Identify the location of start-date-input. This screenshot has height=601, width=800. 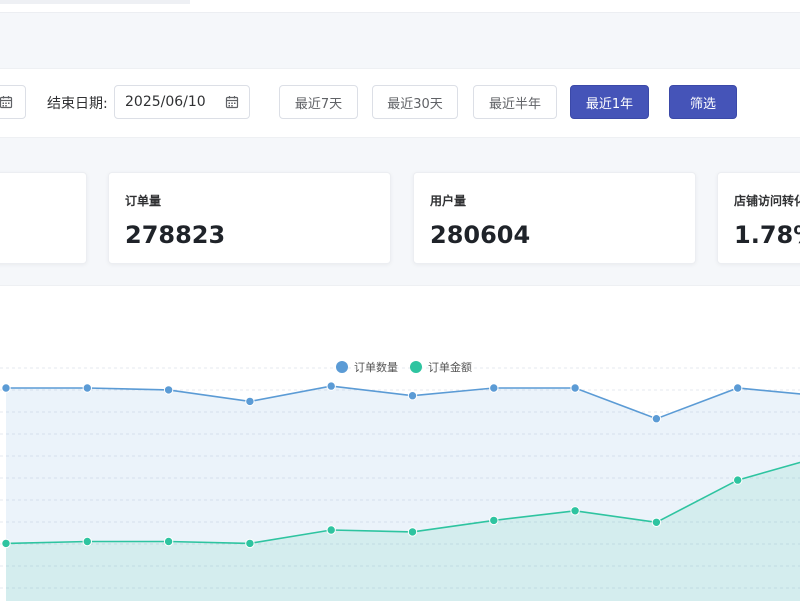
(13, 102).